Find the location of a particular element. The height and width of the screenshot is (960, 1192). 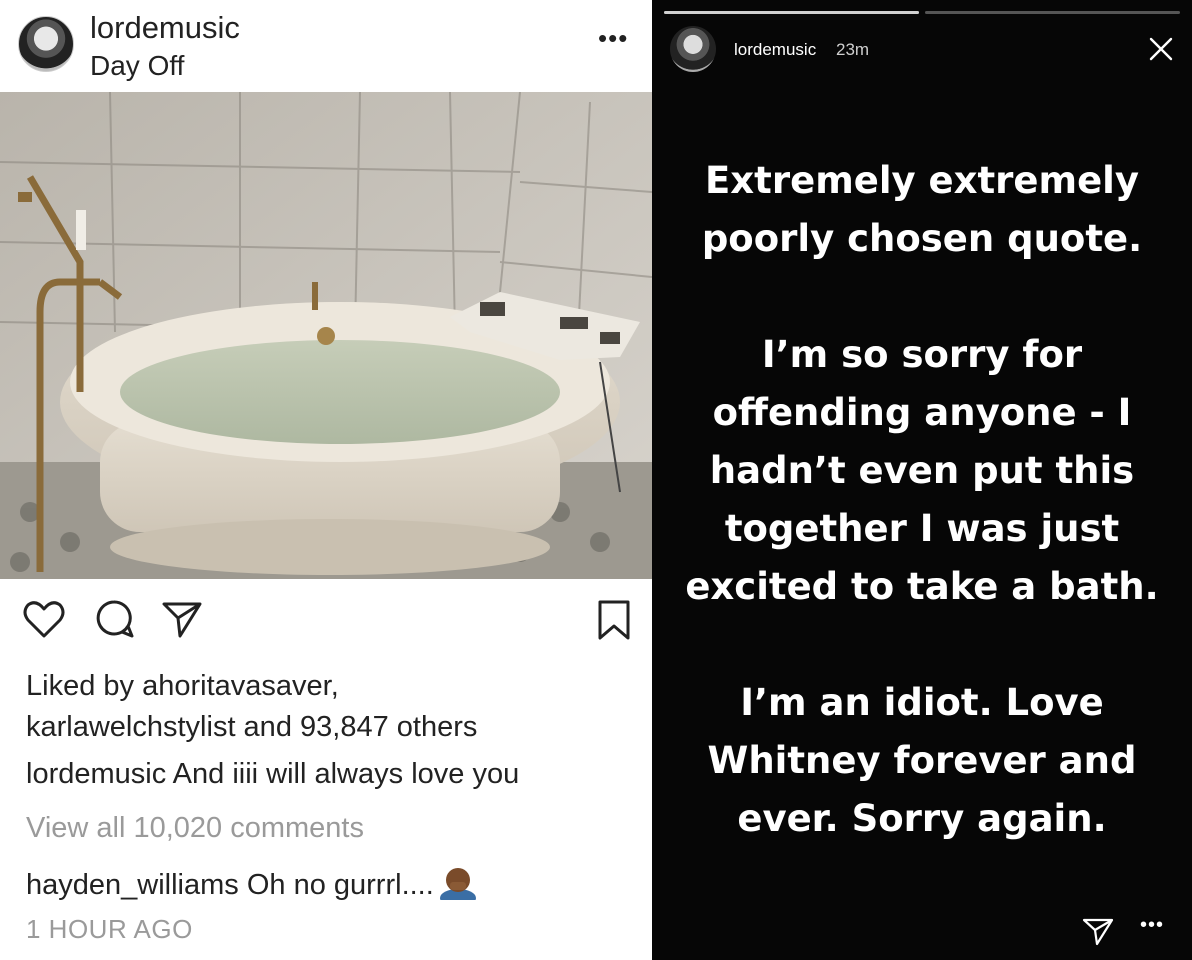

post-timestamp: 1 HOUR AGO is located at coordinates (109, 929).